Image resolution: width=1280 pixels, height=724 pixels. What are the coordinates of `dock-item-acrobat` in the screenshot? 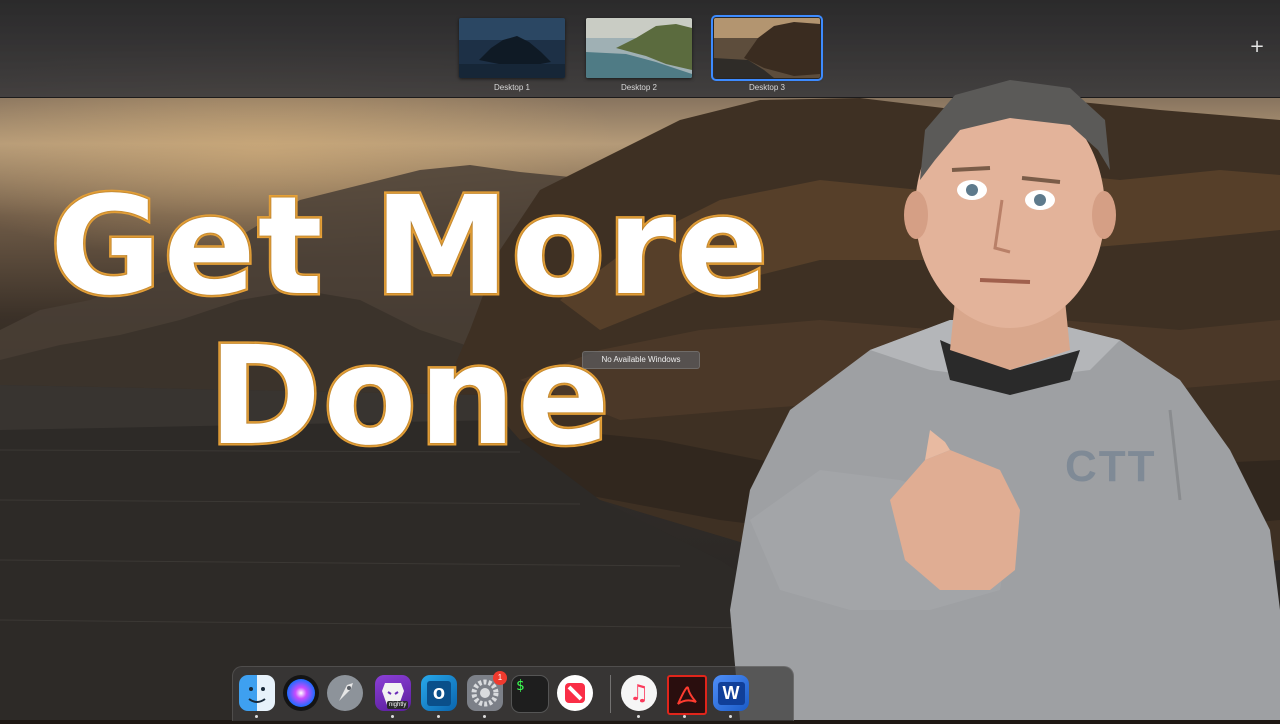 It's located at (687, 695).